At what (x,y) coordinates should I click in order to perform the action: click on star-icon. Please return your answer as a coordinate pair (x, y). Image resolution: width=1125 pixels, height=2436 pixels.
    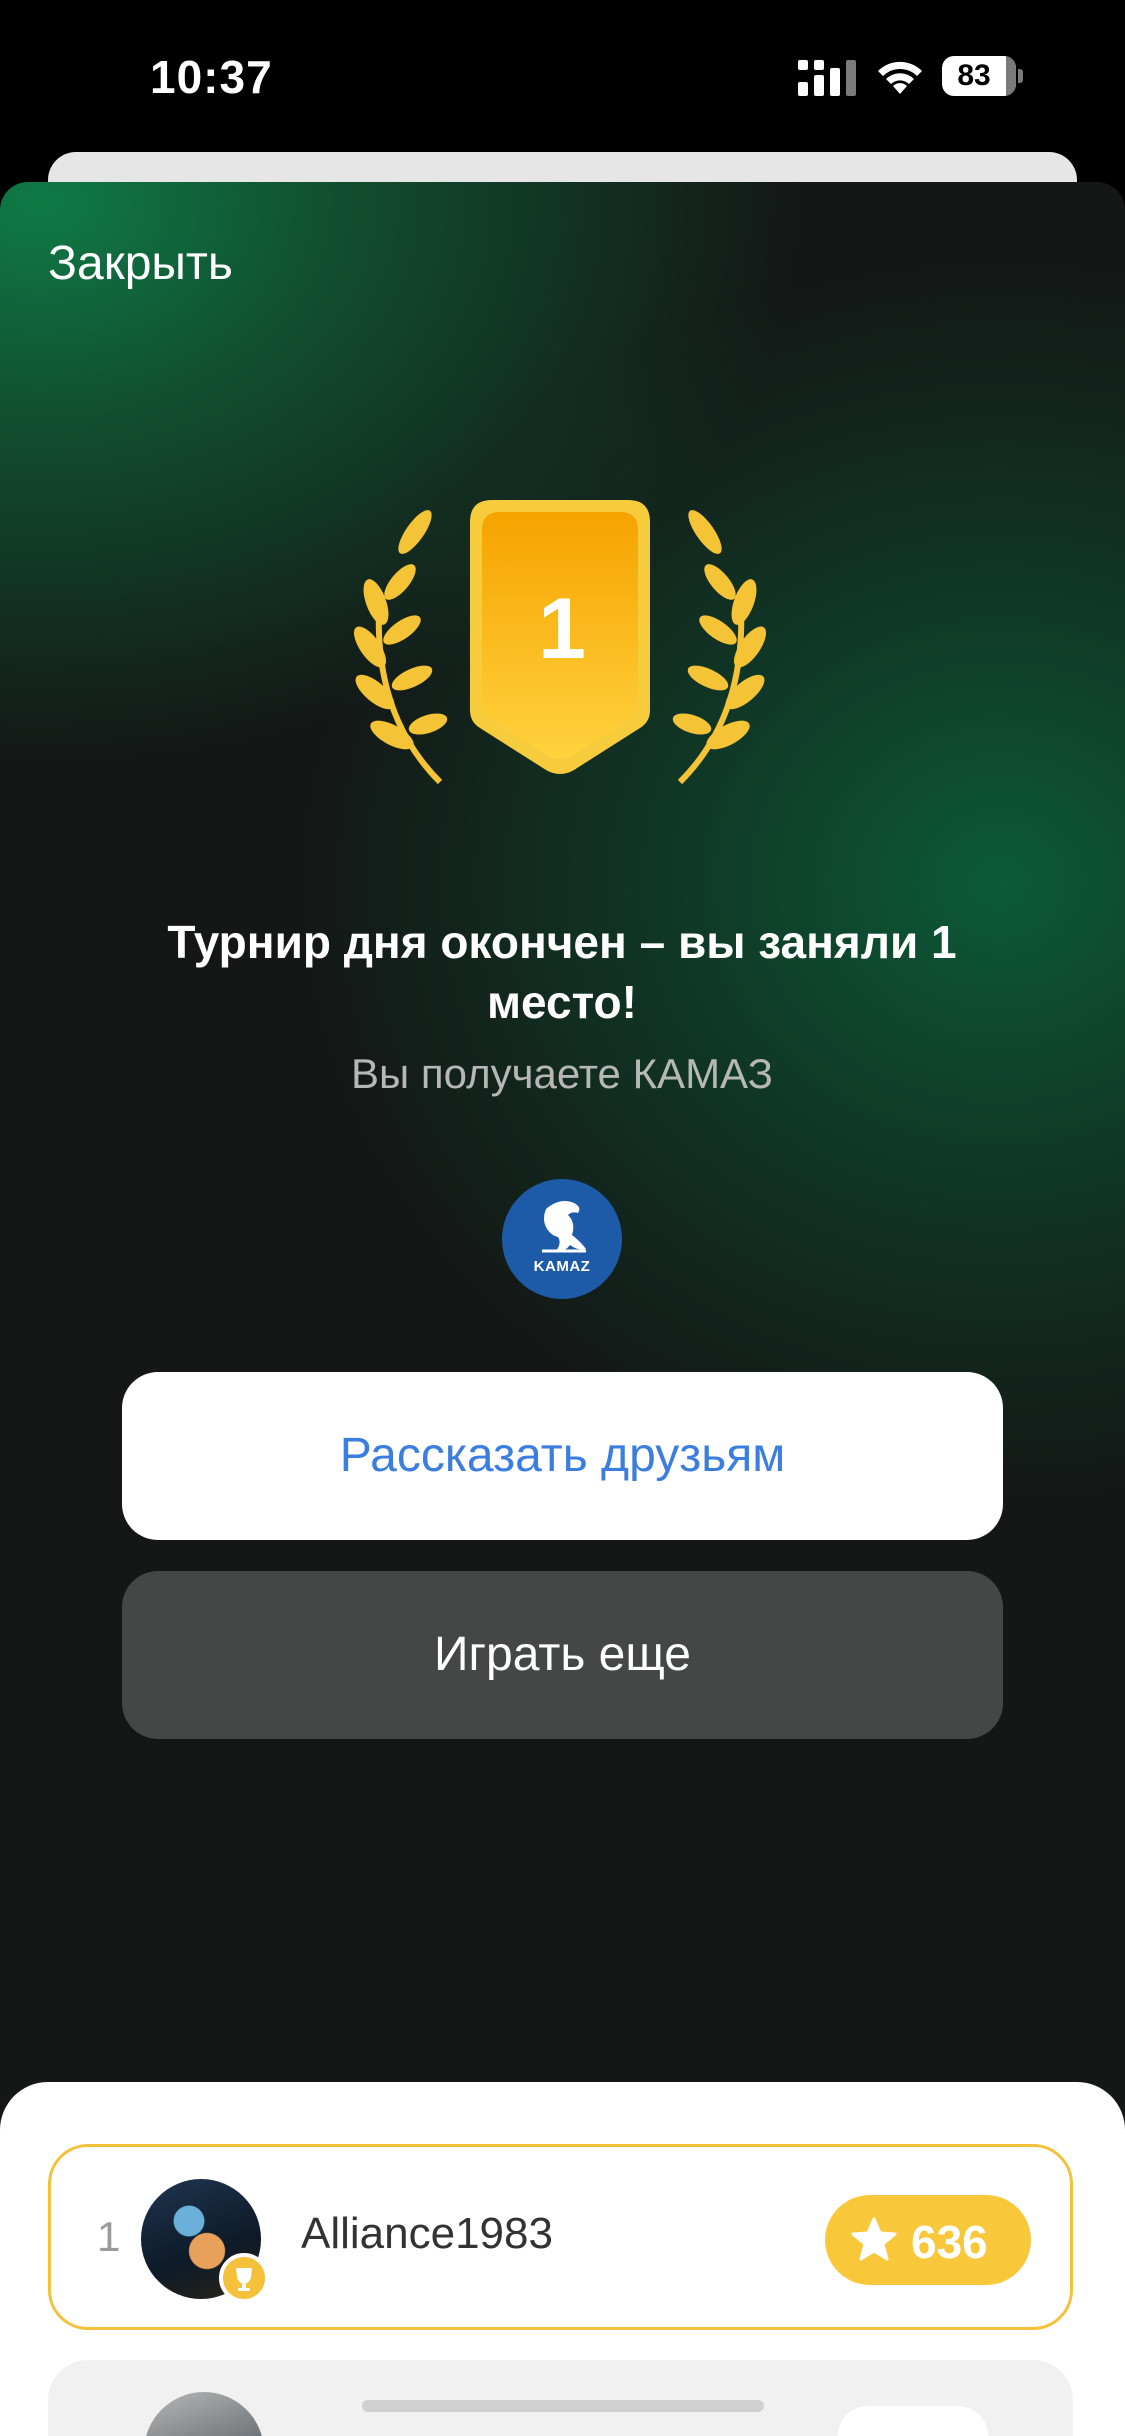
    Looking at the image, I should click on (874, 2239).